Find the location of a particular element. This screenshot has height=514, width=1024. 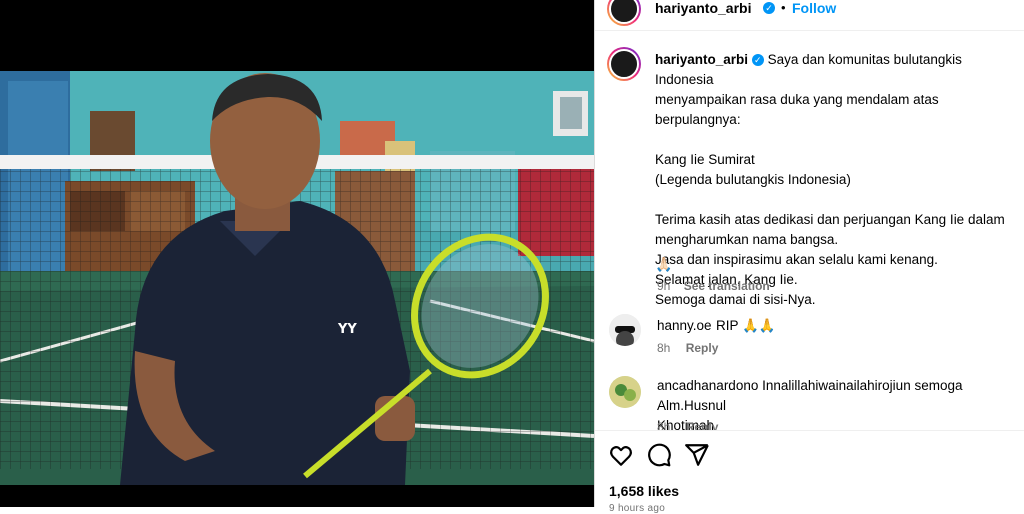

caption-meta: 9h See translation is located at coordinates (713, 286).